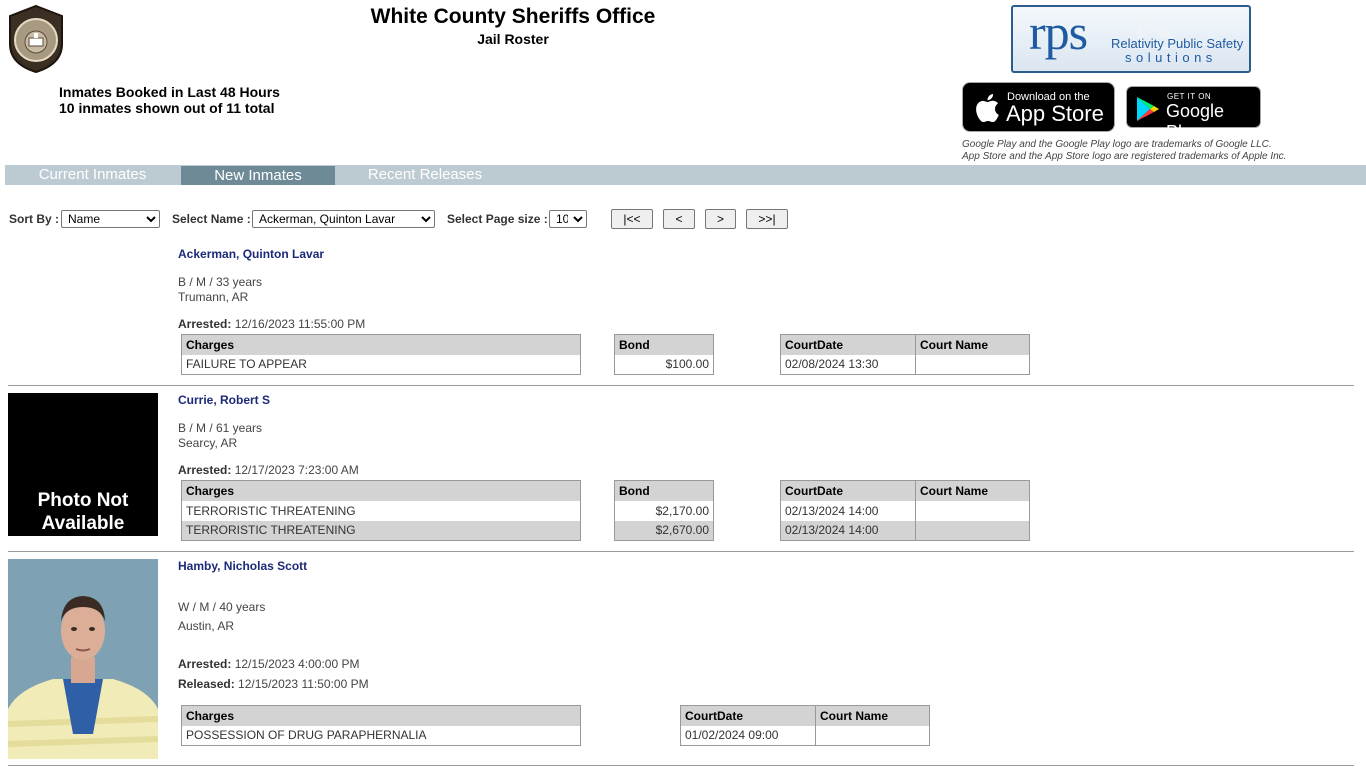 The width and height of the screenshot is (1366, 768). What do you see at coordinates (206, 684) in the screenshot?
I see `released-label: Released:` at bounding box center [206, 684].